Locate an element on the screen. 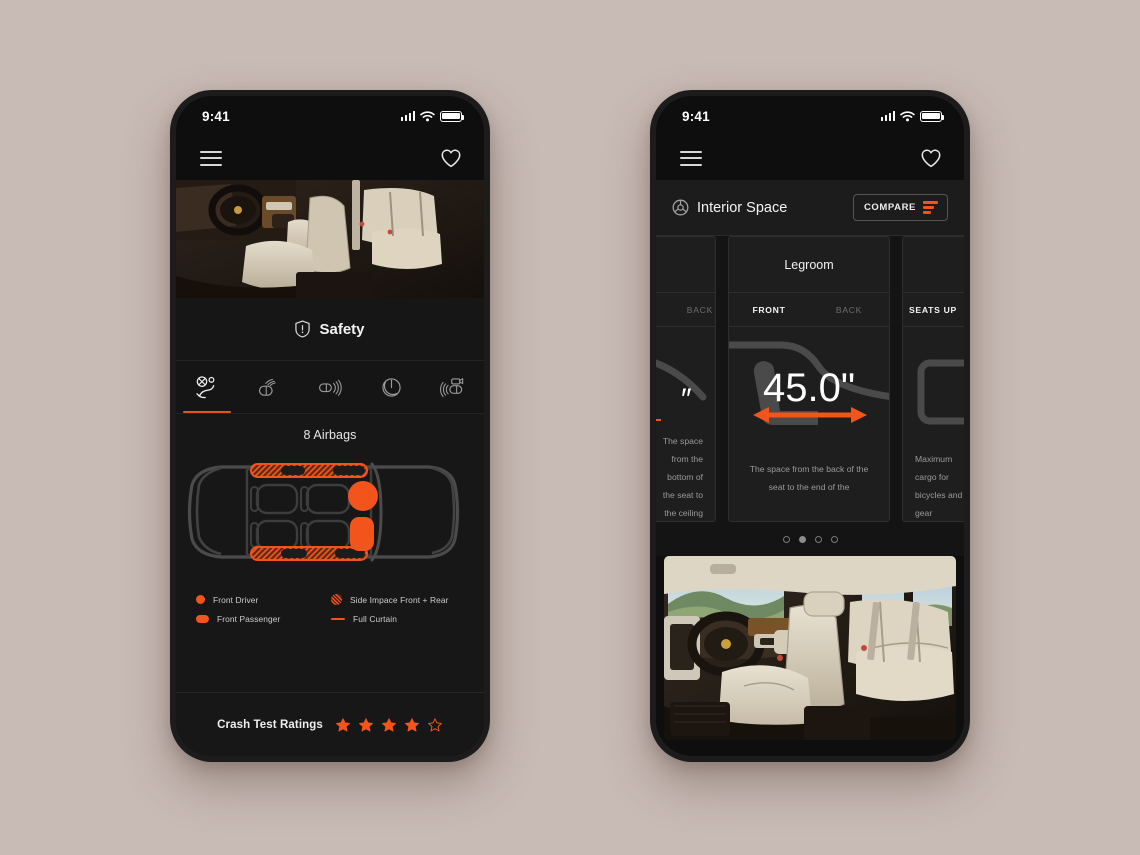  interior-measurements-carousel: Headroom BACK ″ is located at coordinates (810, 396).